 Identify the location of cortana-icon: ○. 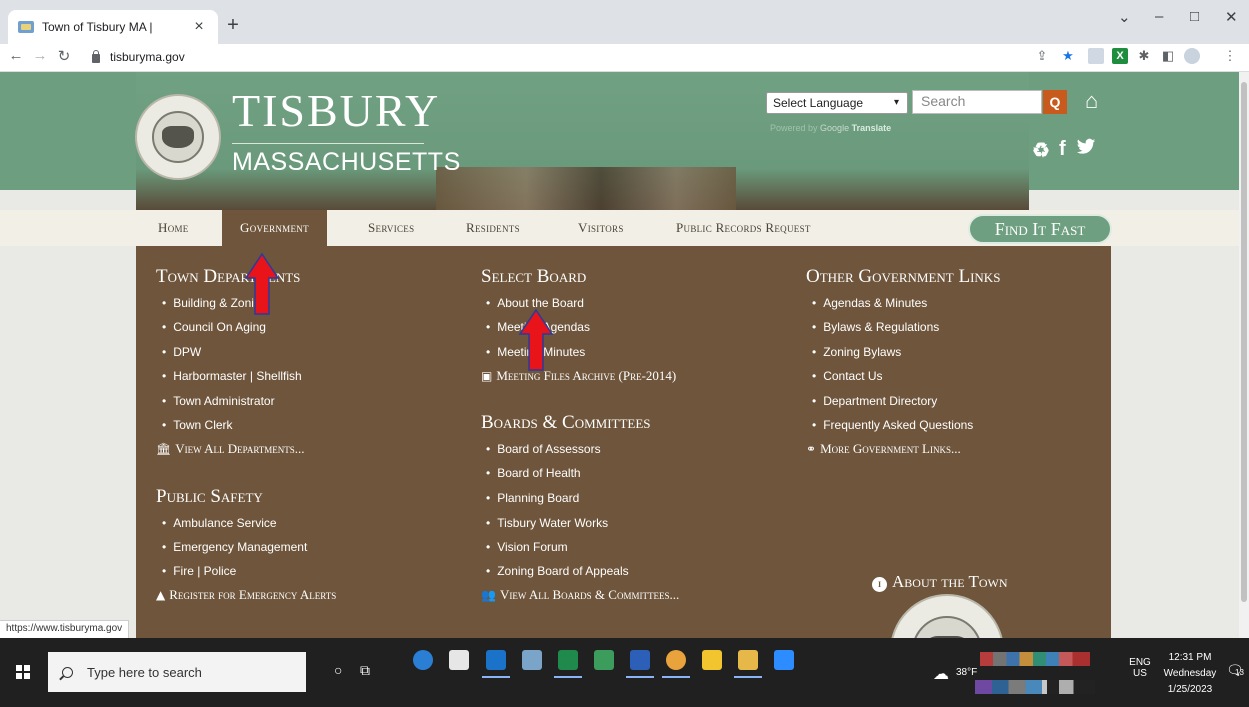
(338, 670).